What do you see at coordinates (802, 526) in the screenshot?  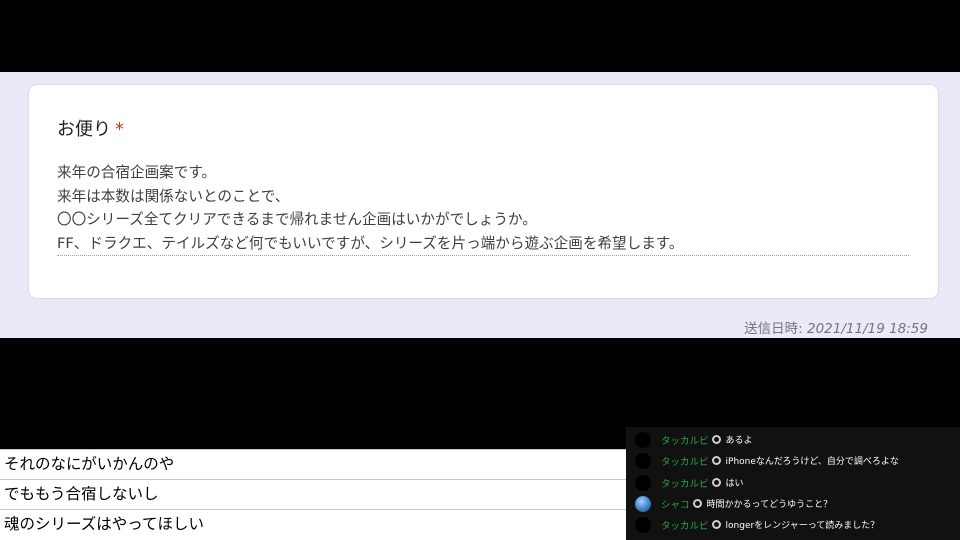 I see `chat-message-text: longerをレンジャーって読みました？` at bounding box center [802, 526].